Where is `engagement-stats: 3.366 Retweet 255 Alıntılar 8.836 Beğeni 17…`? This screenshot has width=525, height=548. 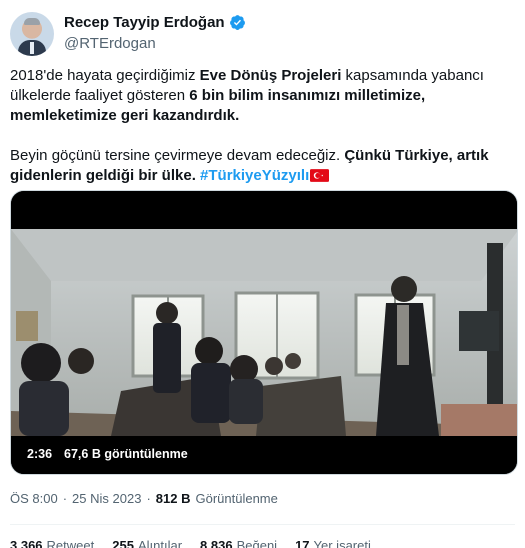 engagement-stats: 3.366 Retweet 255 Alıntılar 8.836 Beğeni 17… is located at coordinates (190, 543).